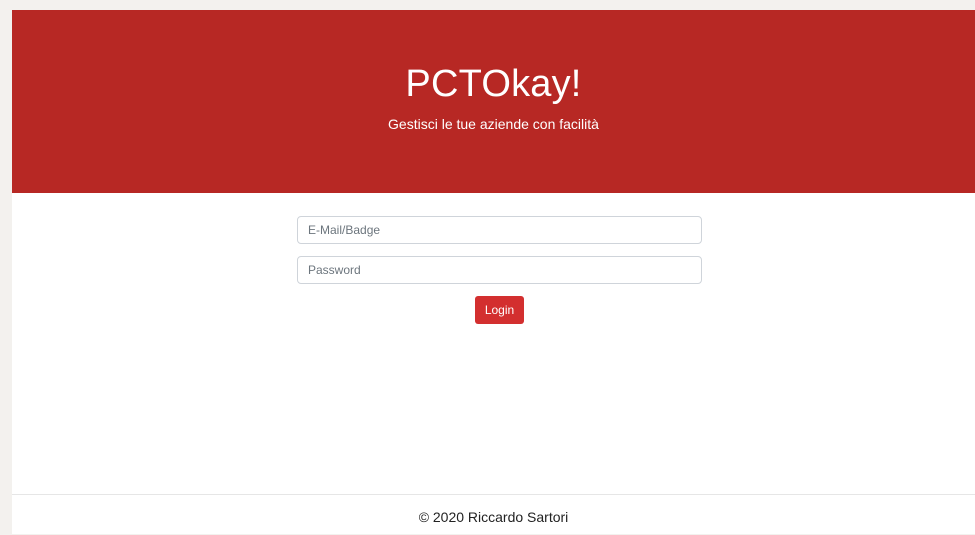 Image resolution: width=975 pixels, height=535 pixels. Describe the element at coordinates (493, 84) in the screenshot. I see `page-title: PCTOkay!` at that location.